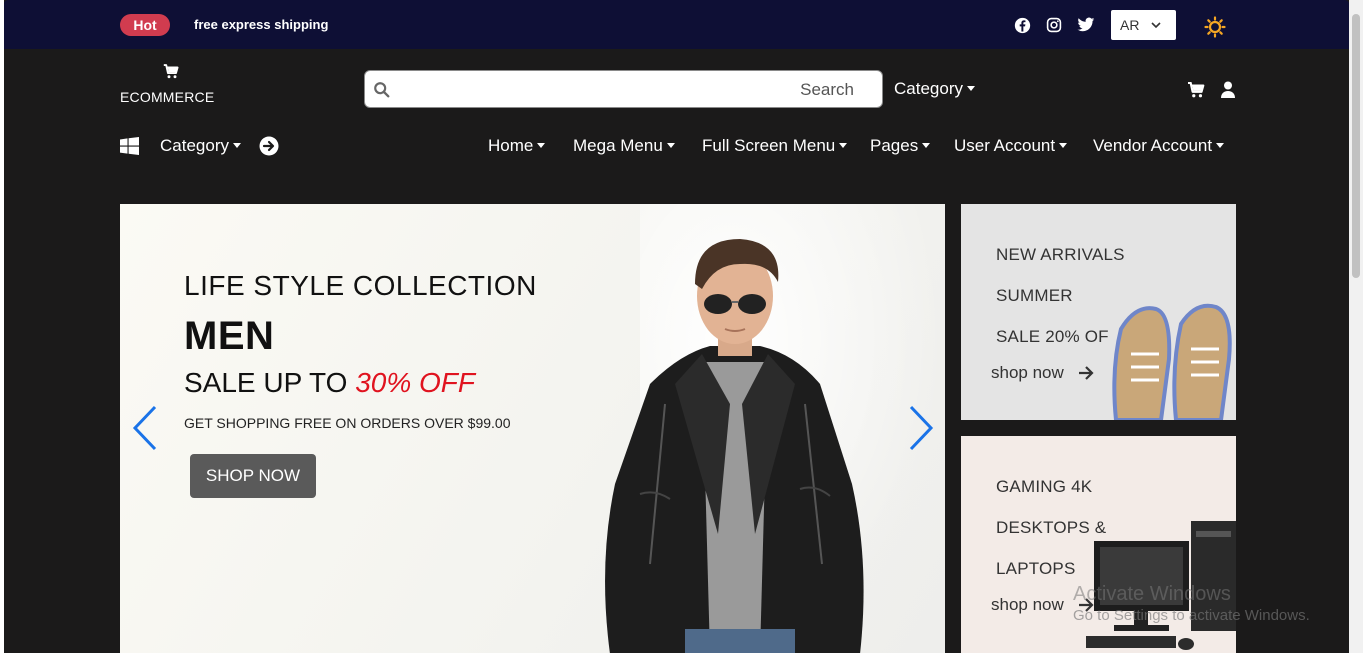 The height and width of the screenshot is (653, 1363). I want to click on page-scrollbar, so click(1356, 326).